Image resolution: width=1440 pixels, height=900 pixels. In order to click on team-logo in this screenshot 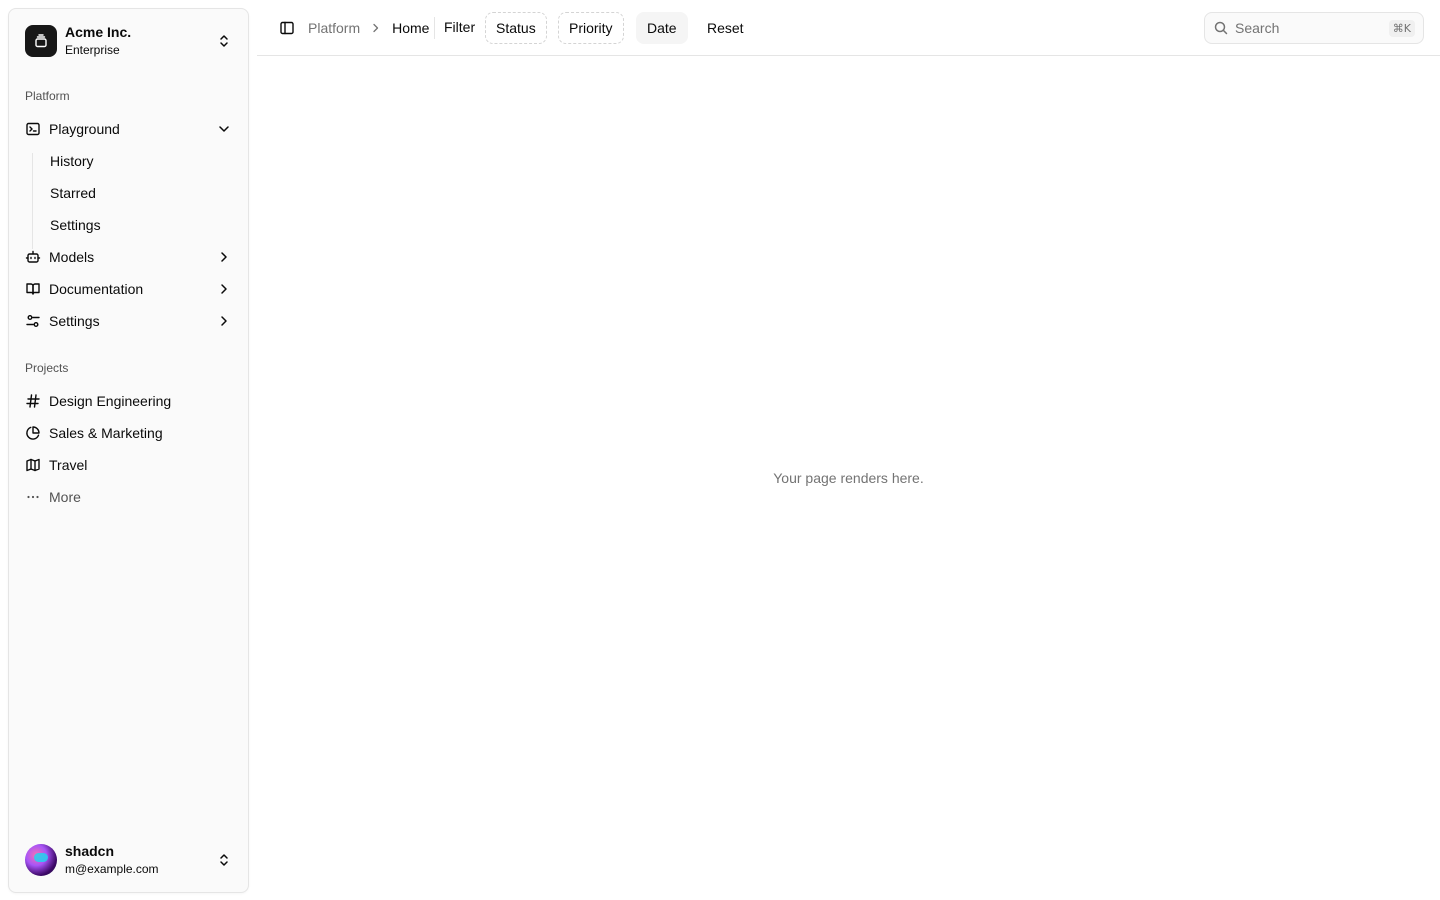, I will do `click(41, 41)`.